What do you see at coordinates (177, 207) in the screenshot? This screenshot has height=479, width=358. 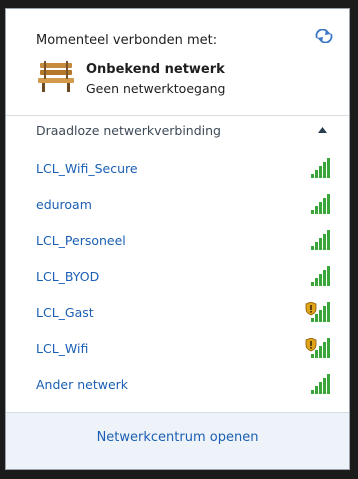 I see `network-item: eduroam` at bounding box center [177, 207].